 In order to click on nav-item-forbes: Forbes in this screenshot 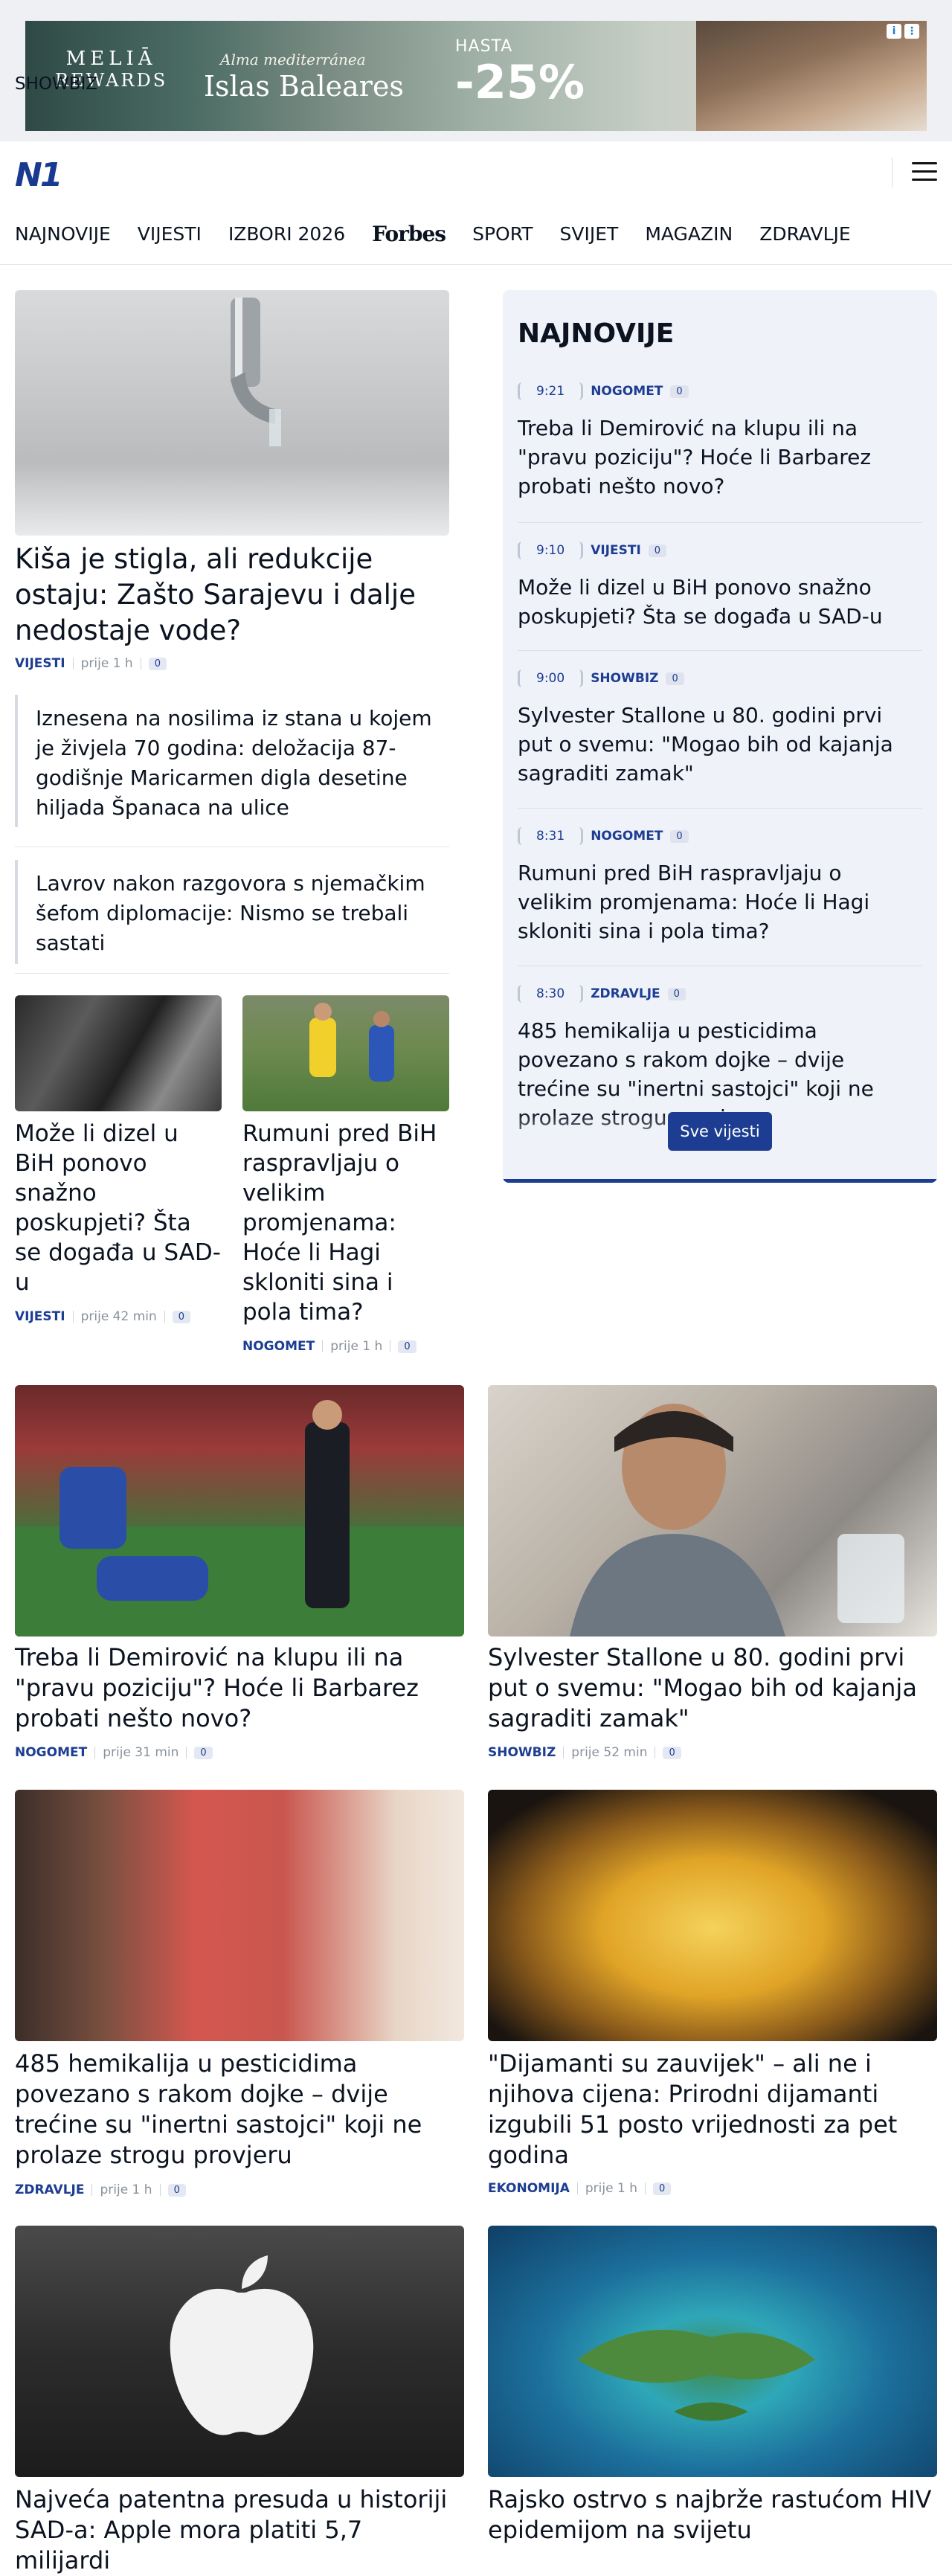, I will do `click(409, 234)`.